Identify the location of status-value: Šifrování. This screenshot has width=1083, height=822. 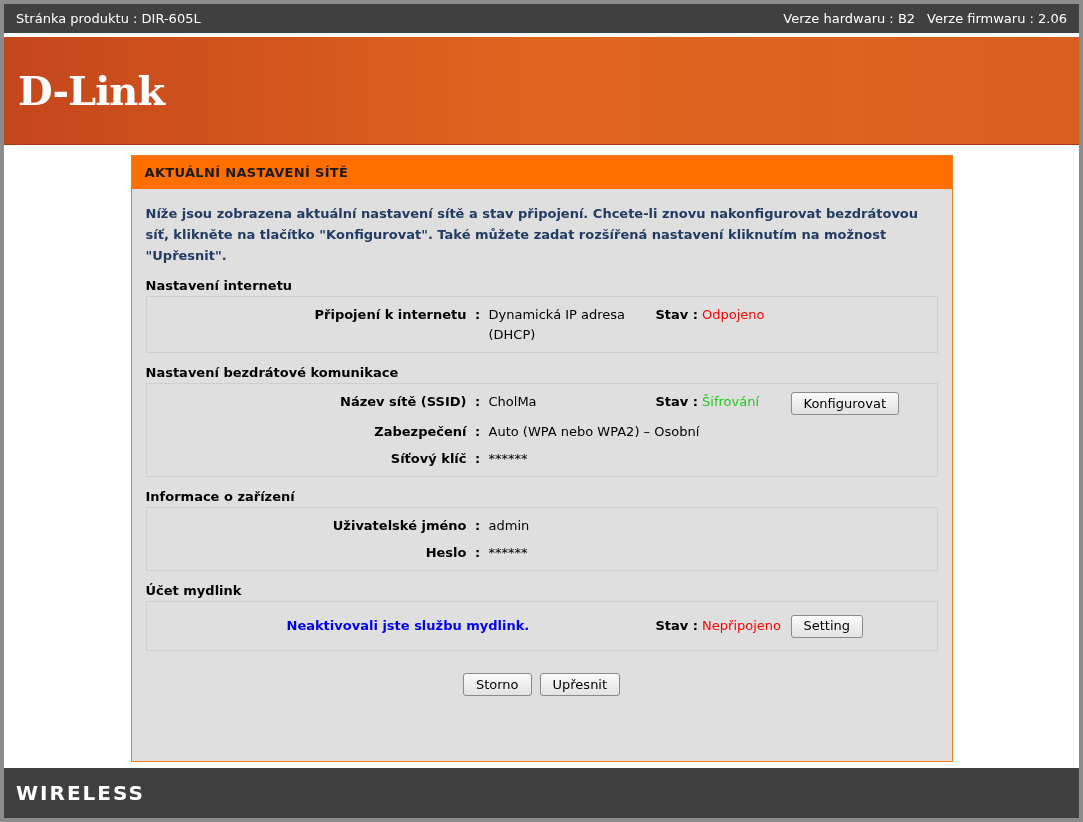
(731, 402).